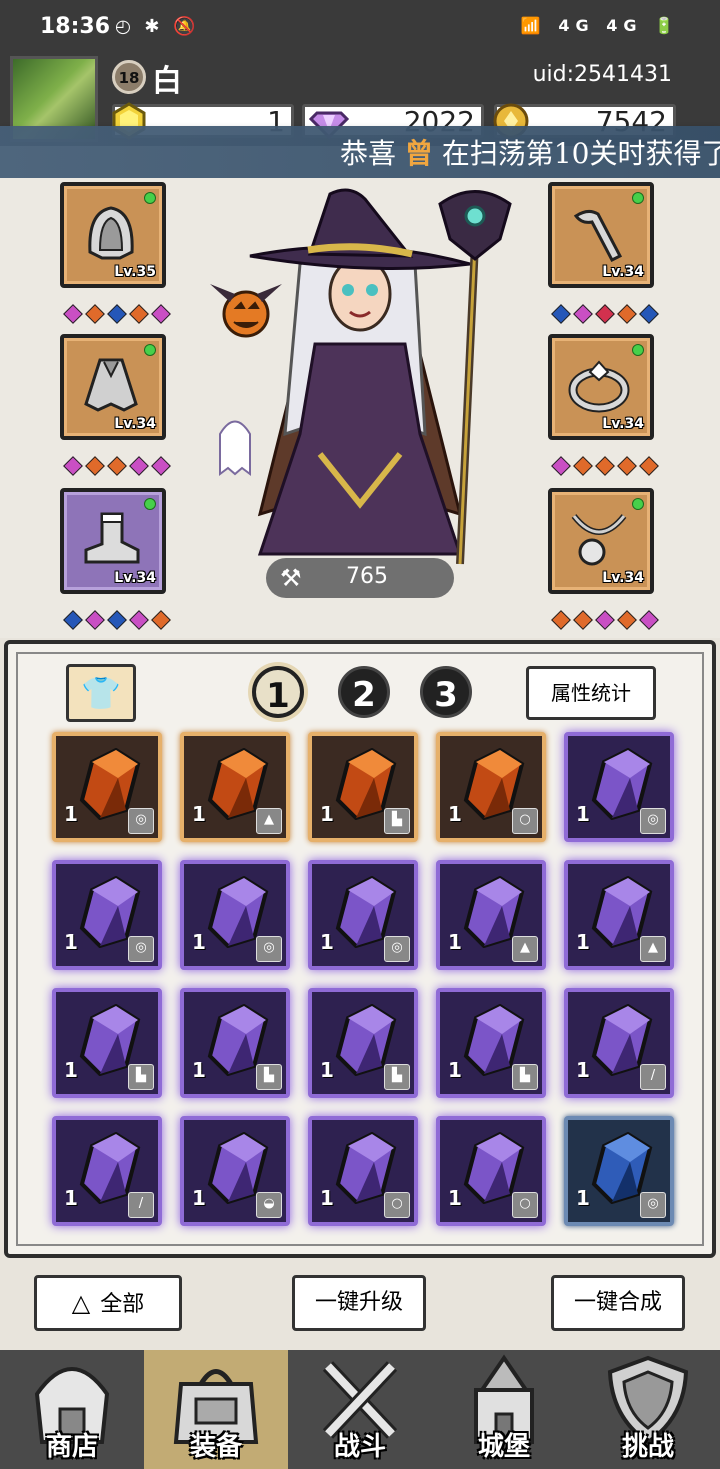 Image resolution: width=720 pixels, height=1469 pixels. I want to click on equip-slot-hood: Lv.35, so click(113, 235).